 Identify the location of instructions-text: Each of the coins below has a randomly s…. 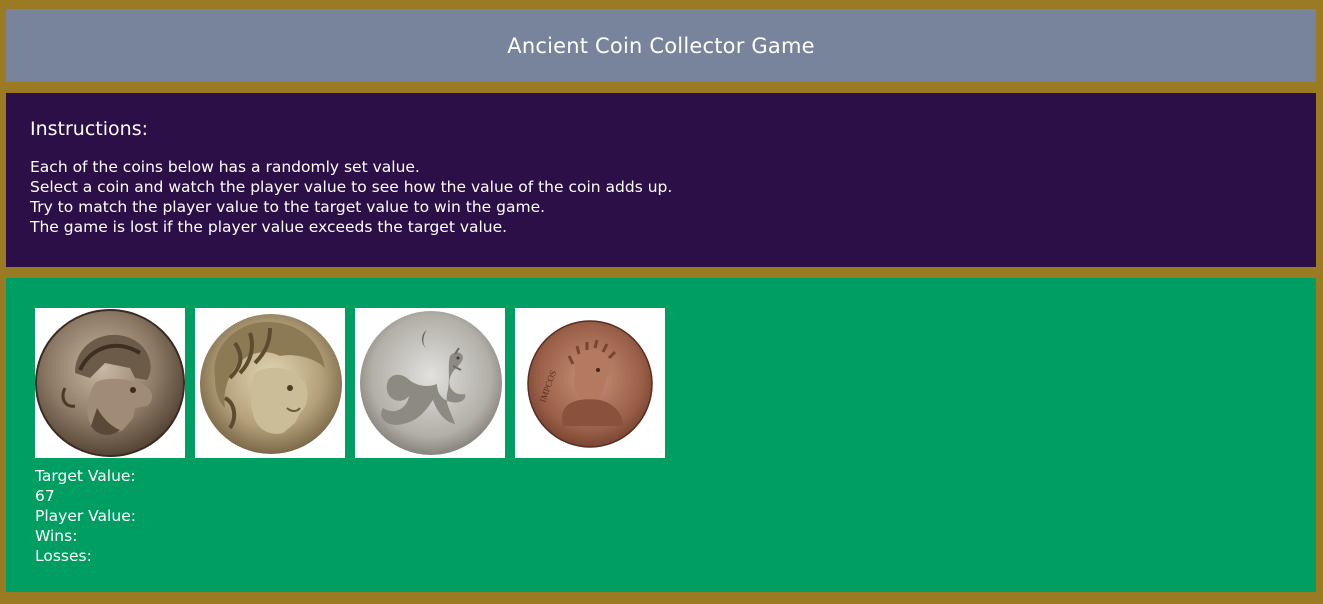
(661, 197).